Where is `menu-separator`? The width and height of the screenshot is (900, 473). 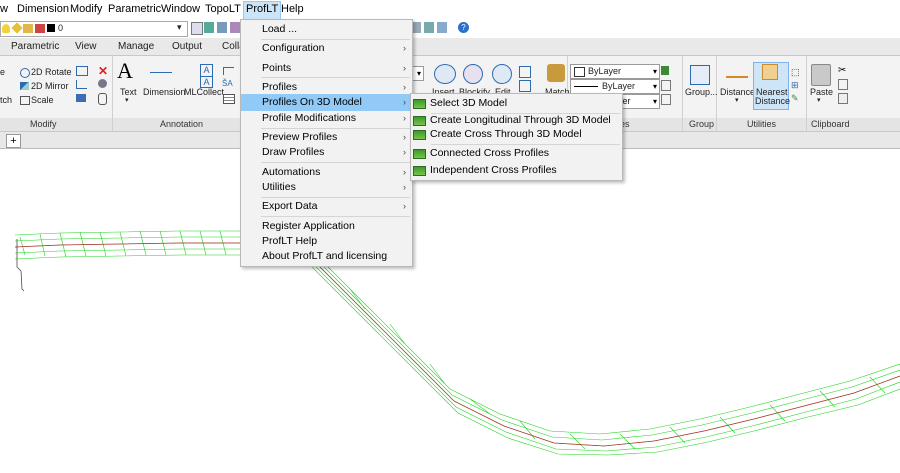 menu-separator is located at coordinates (335, 162).